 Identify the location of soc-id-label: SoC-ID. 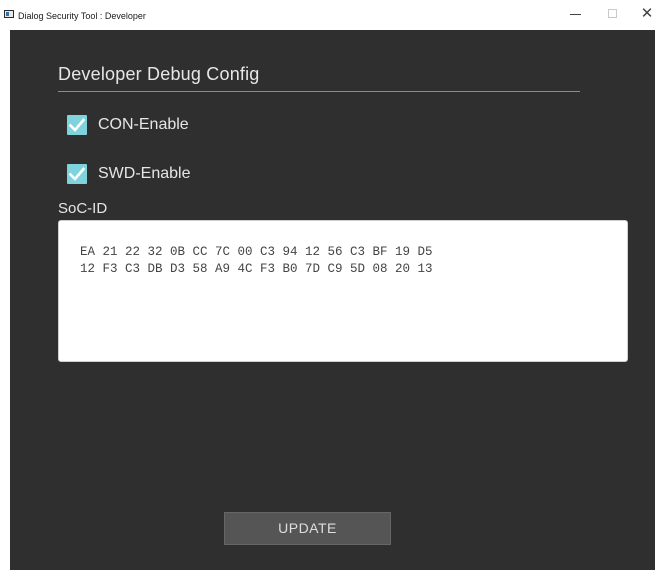
(83, 208).